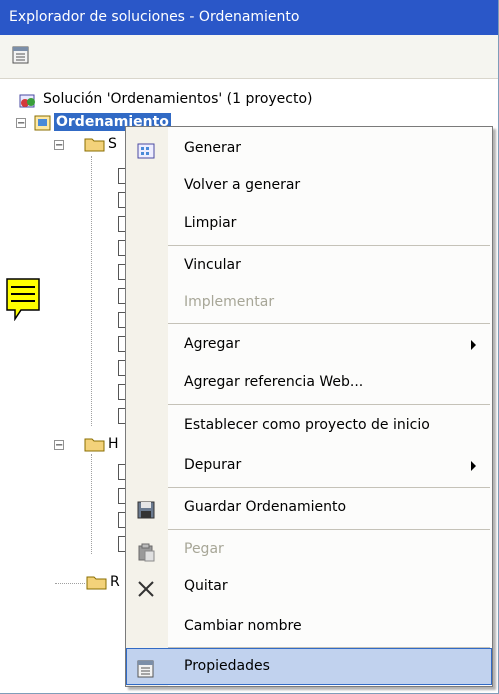 This screenshot has height=694, width=499. I want to click on menu-item-label: Guardar Ordenamiento, so click(265, 507).